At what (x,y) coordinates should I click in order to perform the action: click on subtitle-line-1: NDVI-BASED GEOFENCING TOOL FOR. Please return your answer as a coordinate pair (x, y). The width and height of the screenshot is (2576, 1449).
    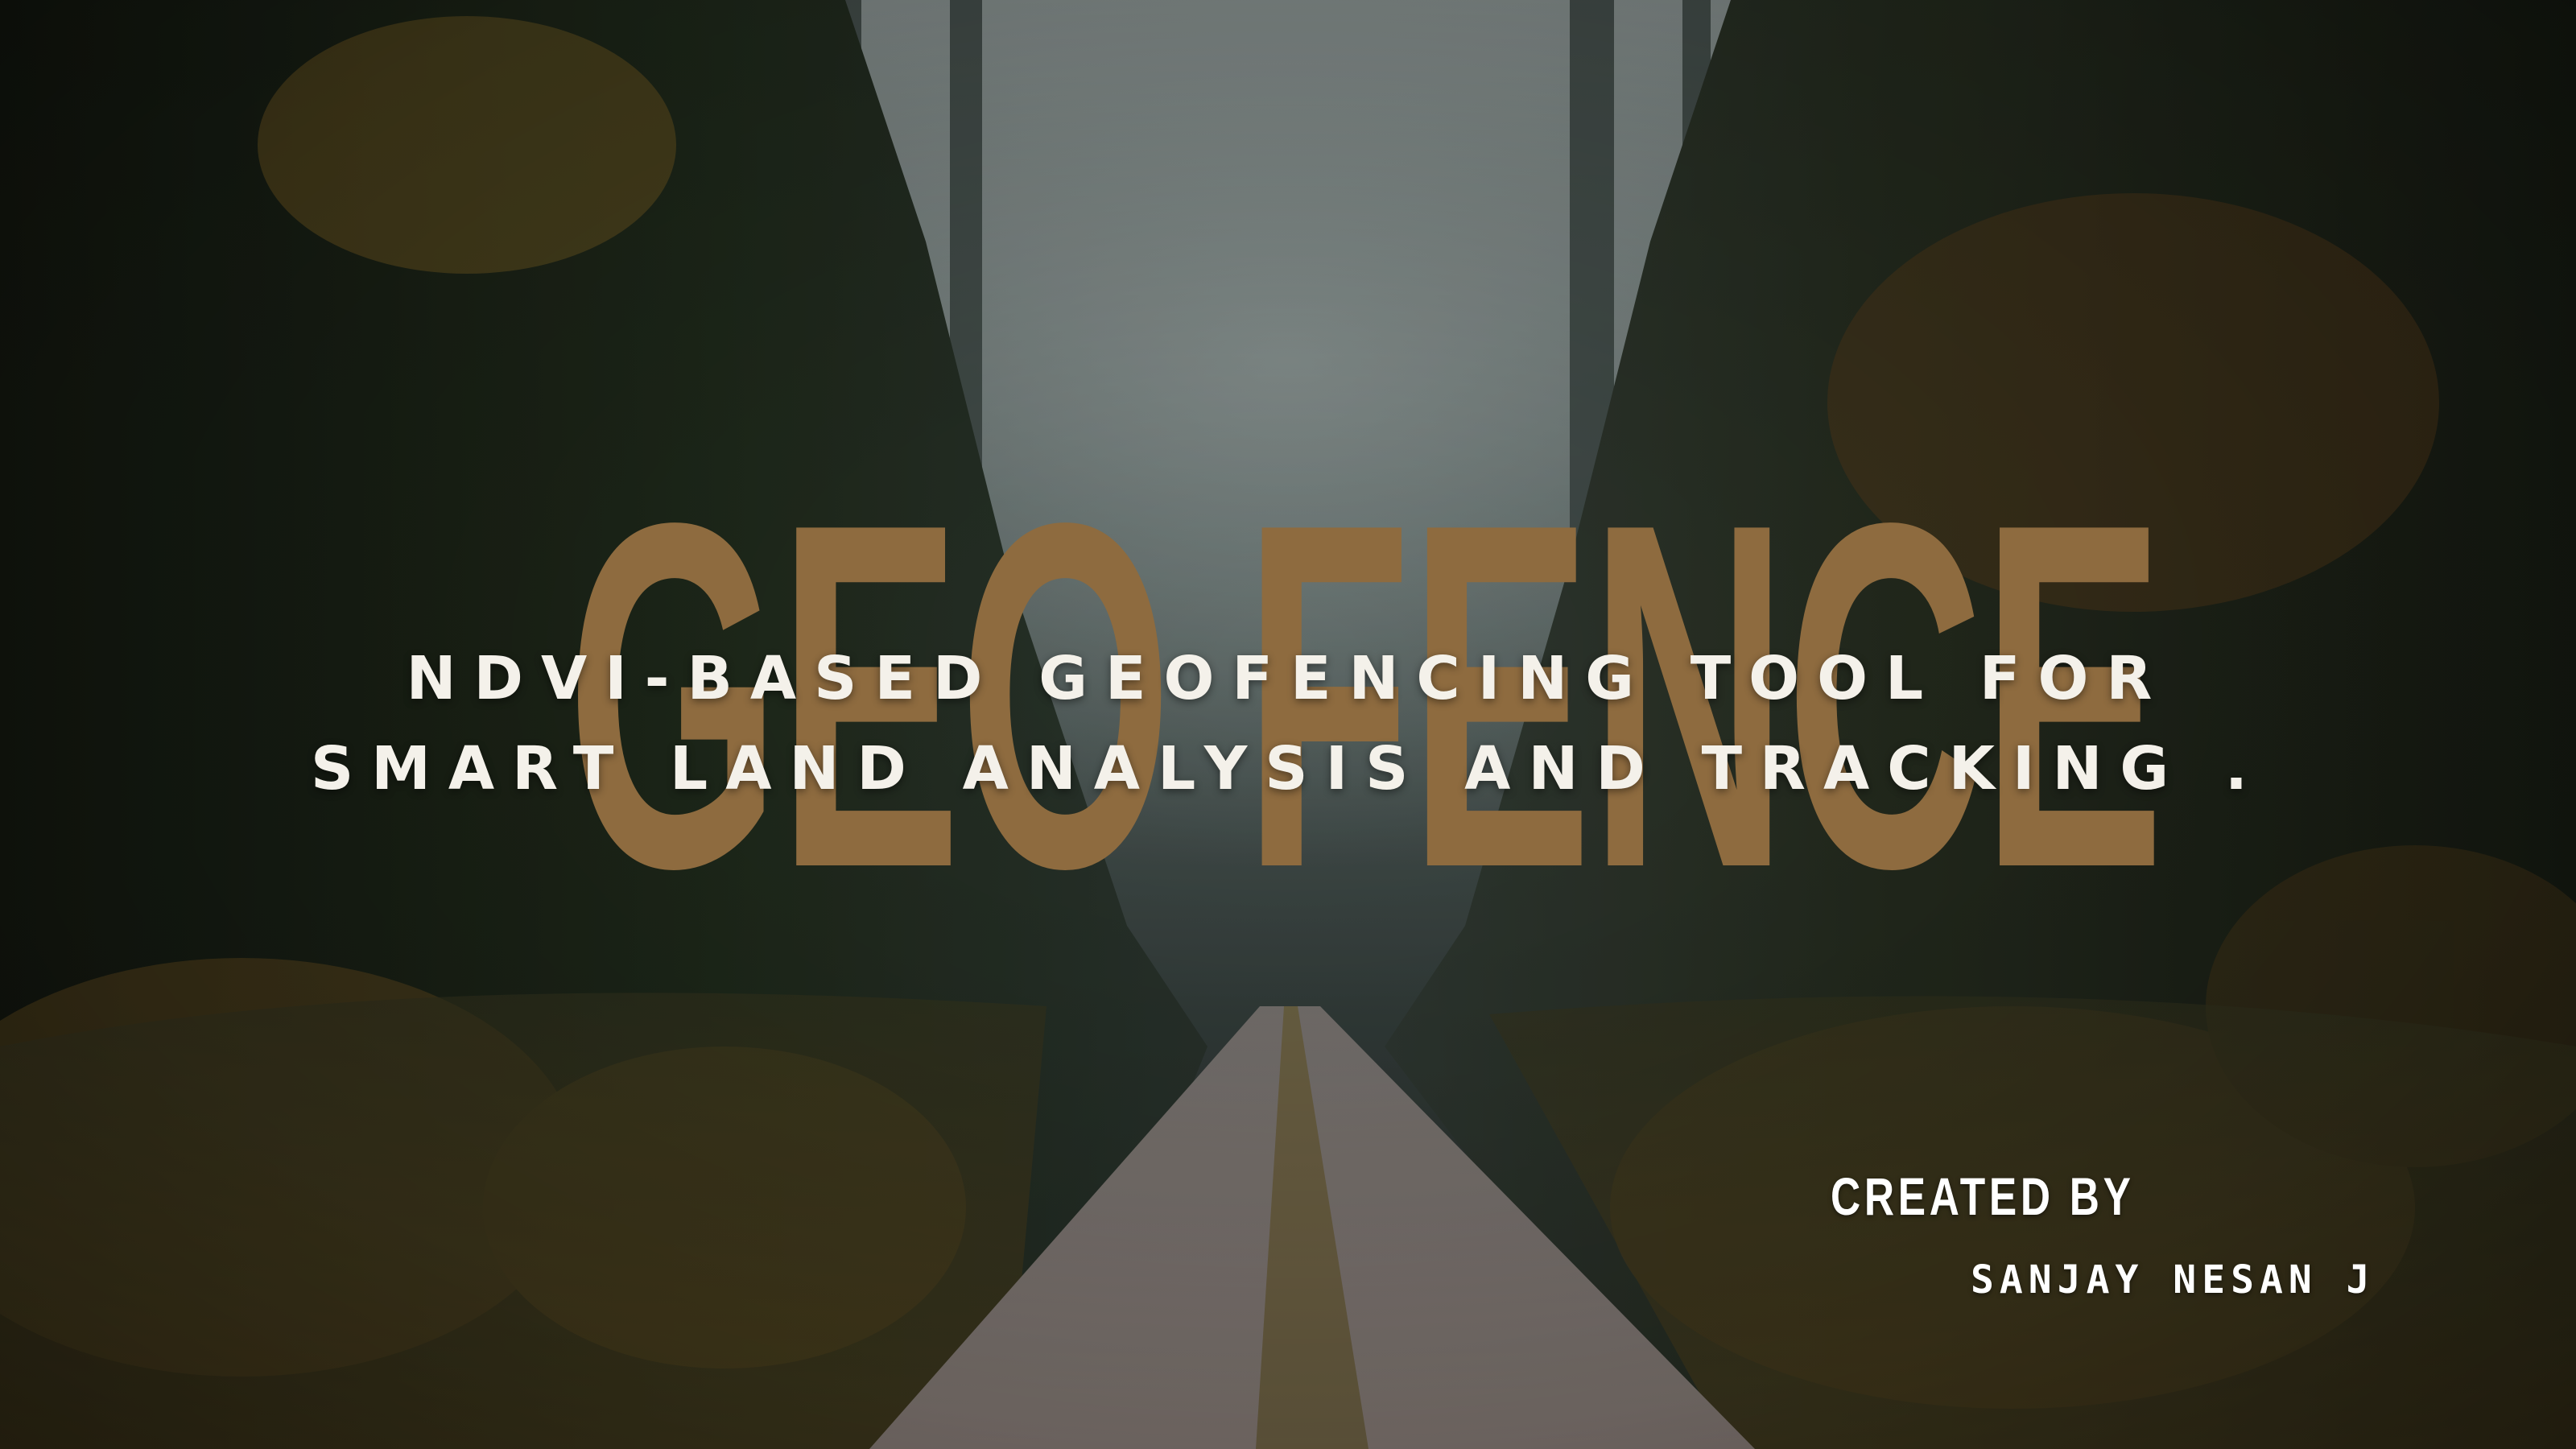
    Looking at the image, I should click on (1288, 678).